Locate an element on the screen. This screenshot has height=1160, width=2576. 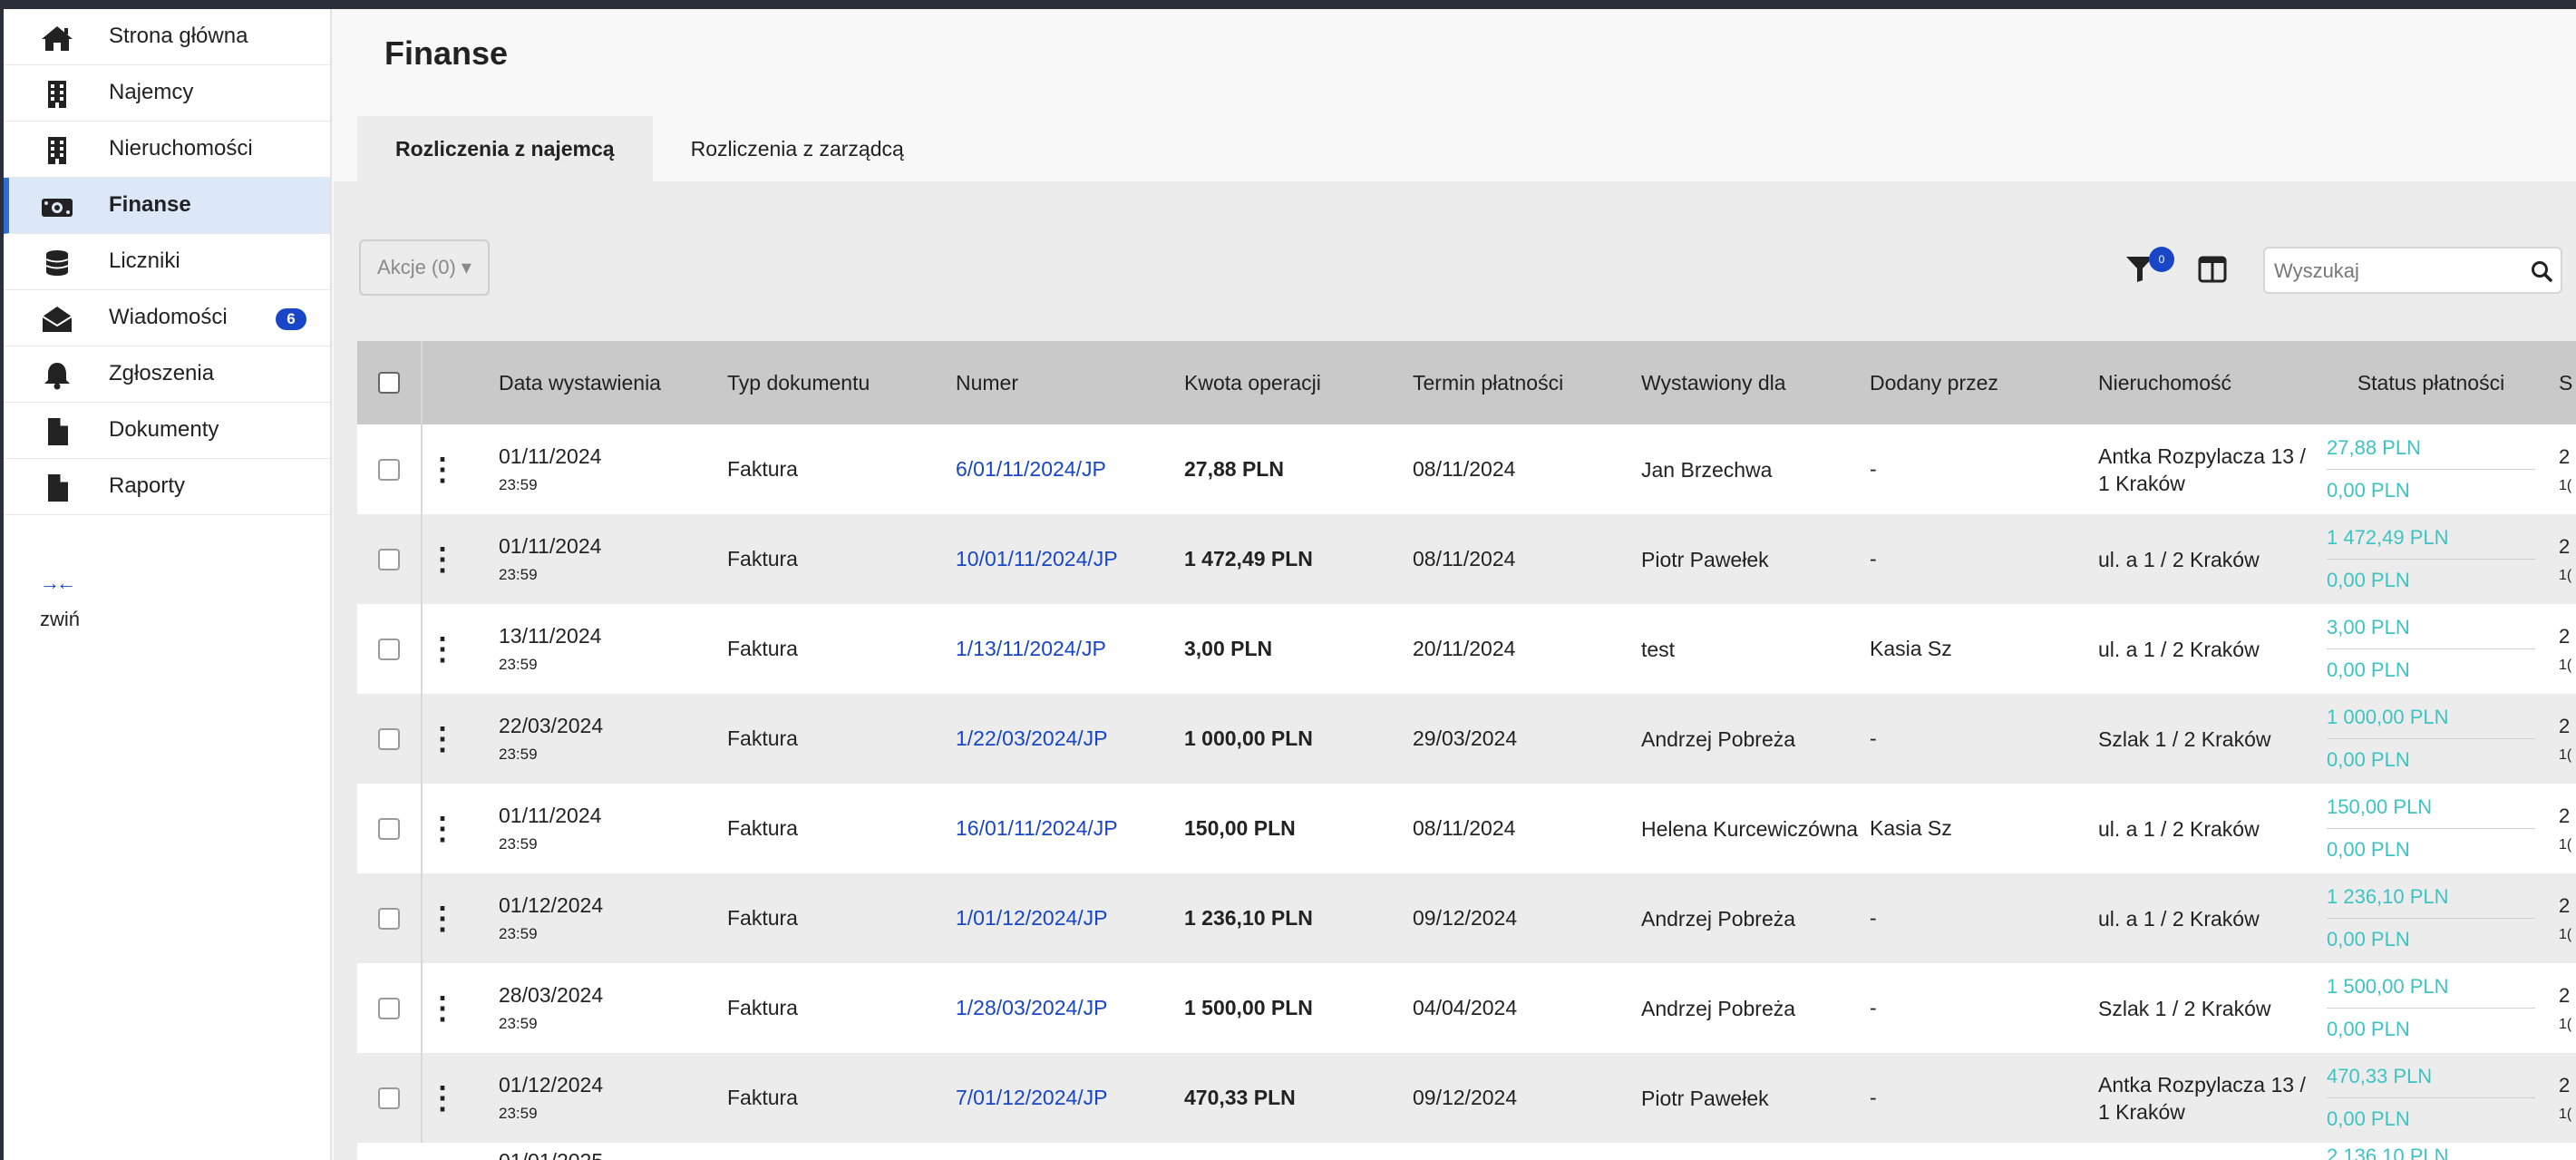
document-number-link: 1/28/03/2024/JP is located at coordinates (1069, 1008).